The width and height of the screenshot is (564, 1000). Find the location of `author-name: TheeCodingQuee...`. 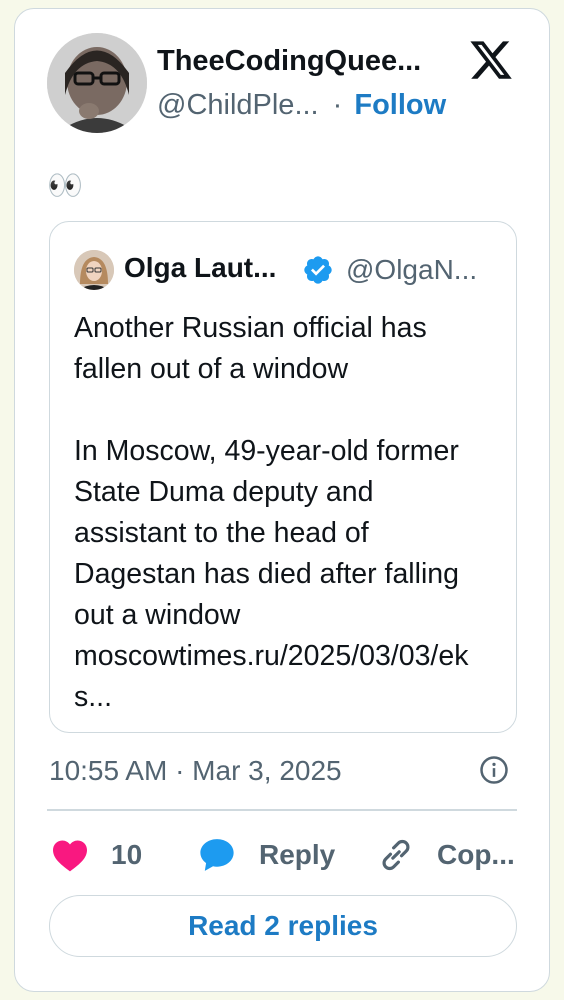

author-name: TheeCodingQuee... is located at coordinates (289, 61).